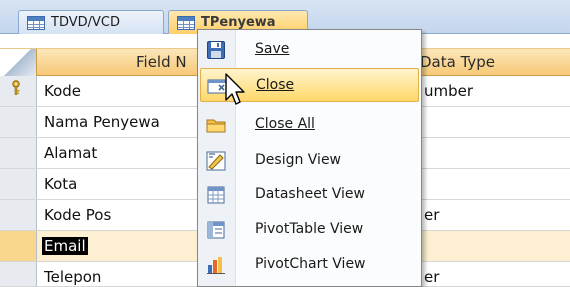 This screenshot has width=570, height=287. Describe the element at coordinates (448, 91) in the screenshot. I see `data-type-cell: umber` at that location.